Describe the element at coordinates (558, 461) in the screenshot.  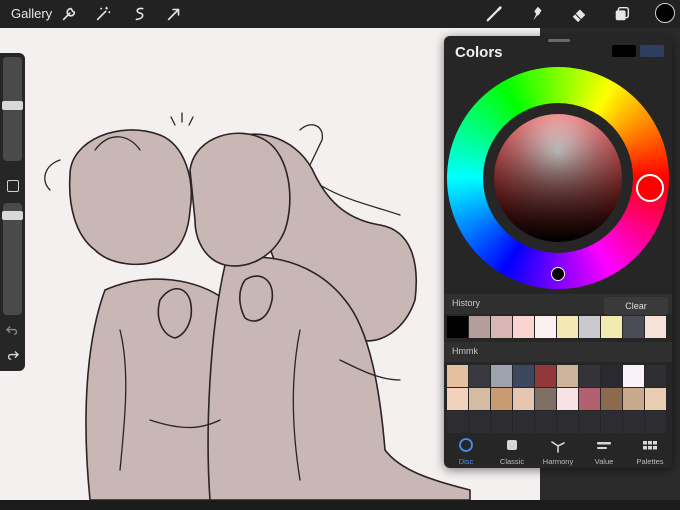
I see `tab-label: Harmony` at that location.